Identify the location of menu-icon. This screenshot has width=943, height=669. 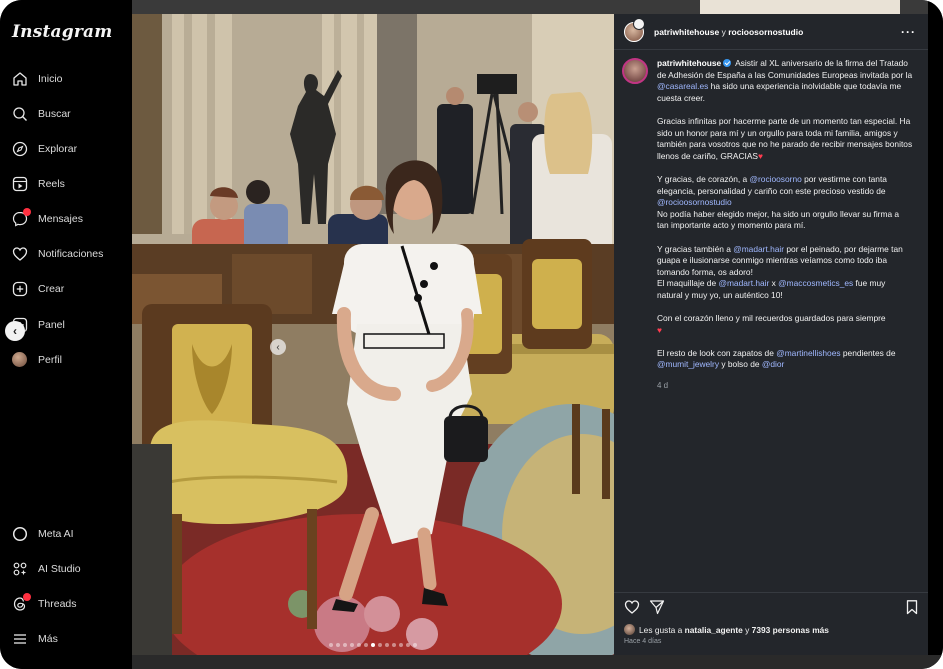
(20, 639).